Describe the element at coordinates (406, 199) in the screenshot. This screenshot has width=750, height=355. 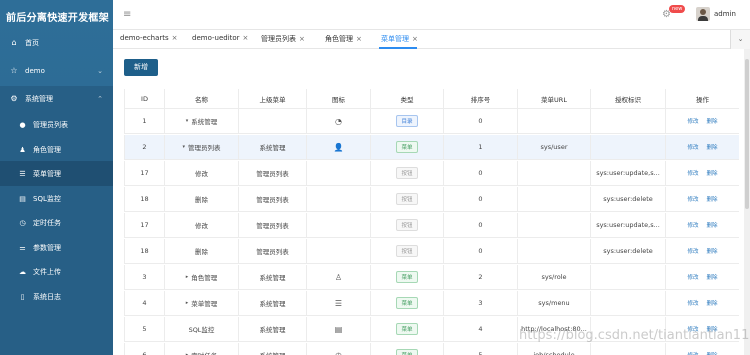
I see `cell-type: 按钮` at that location.